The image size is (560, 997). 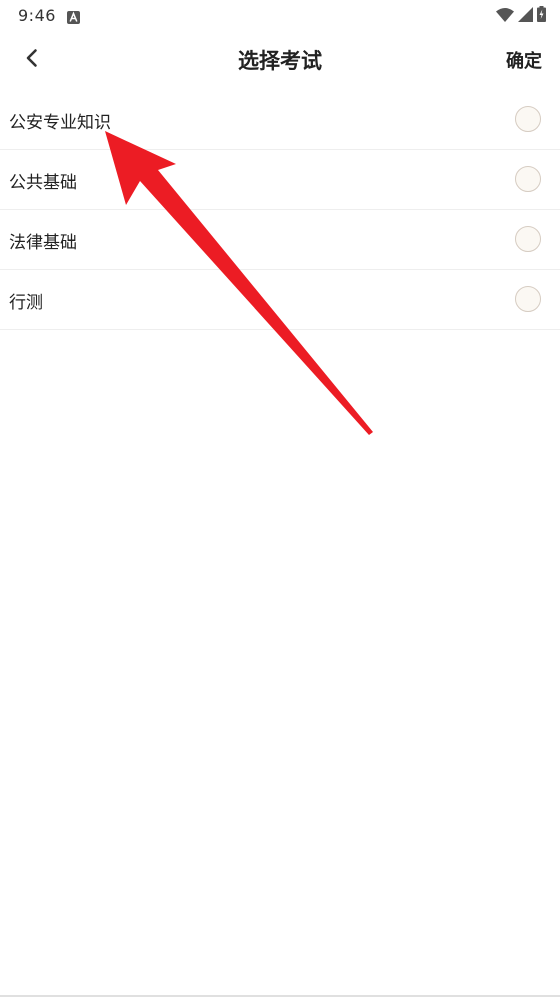 What do you see at coordinates (43, 183) in the screenshot?
I see `exam-label: 公共基础` at bounding box center [43, 183].